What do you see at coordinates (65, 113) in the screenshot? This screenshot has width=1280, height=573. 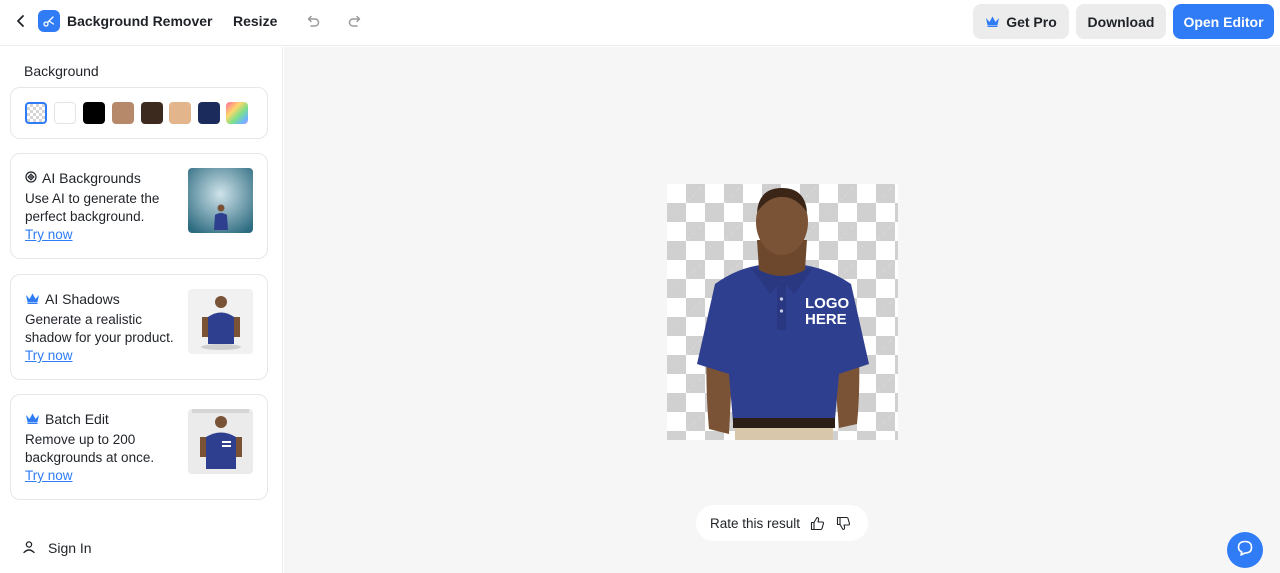 I see `swatch-white` at bounding box center [65, 113].